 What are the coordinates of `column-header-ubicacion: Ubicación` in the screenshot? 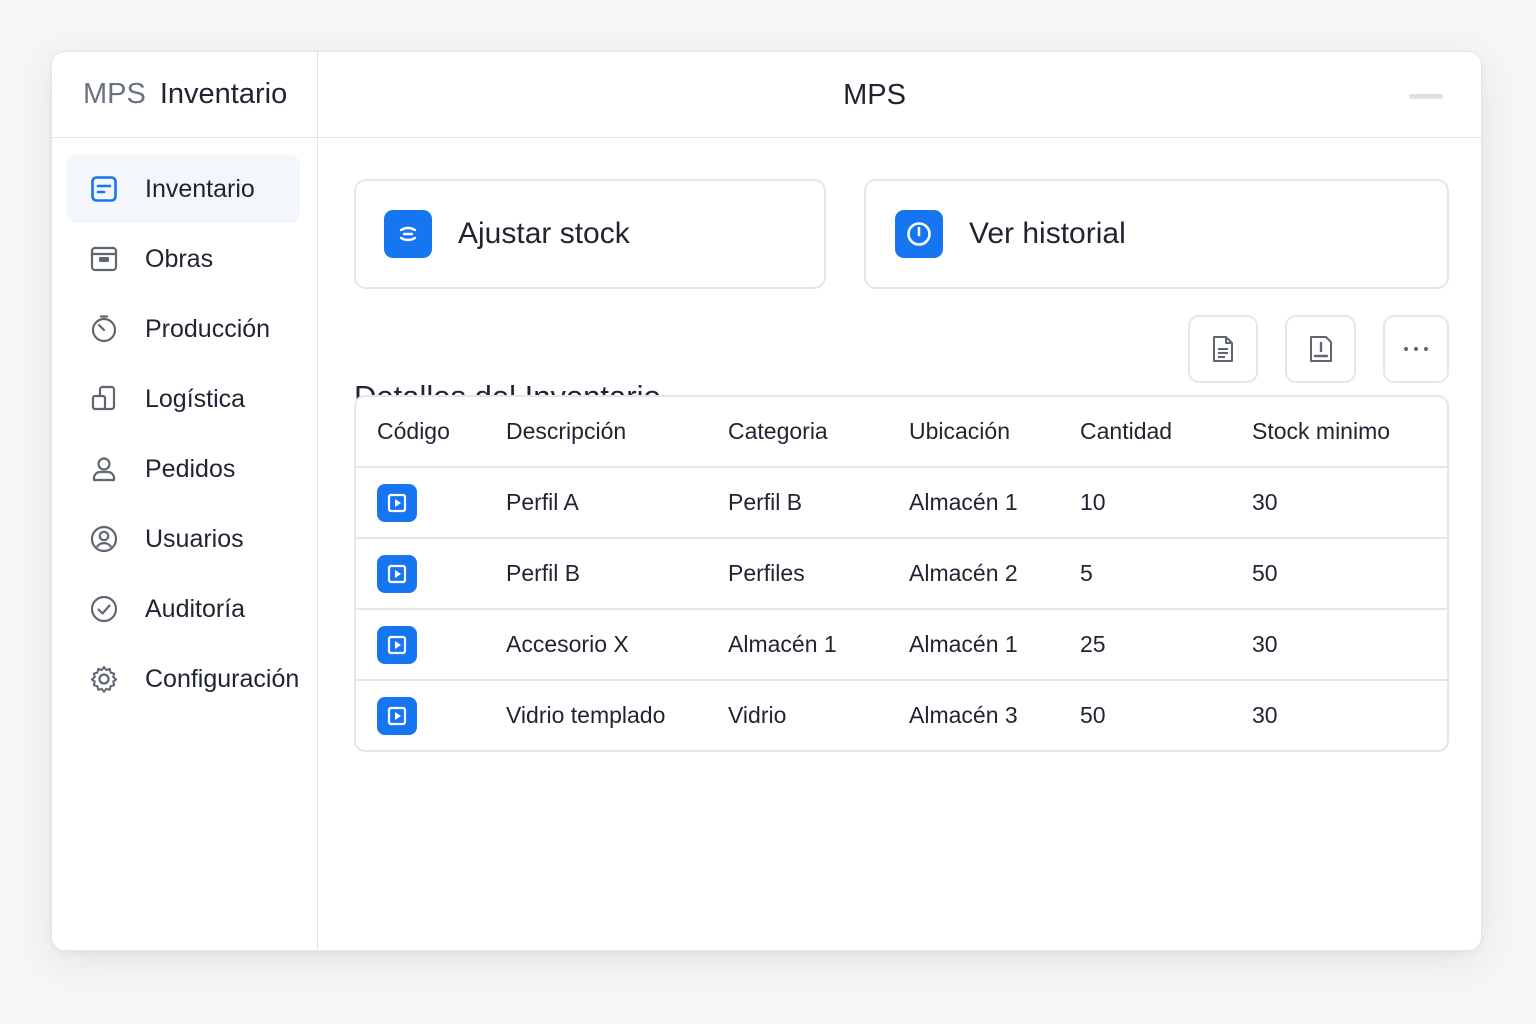 It's located at (959, 431).